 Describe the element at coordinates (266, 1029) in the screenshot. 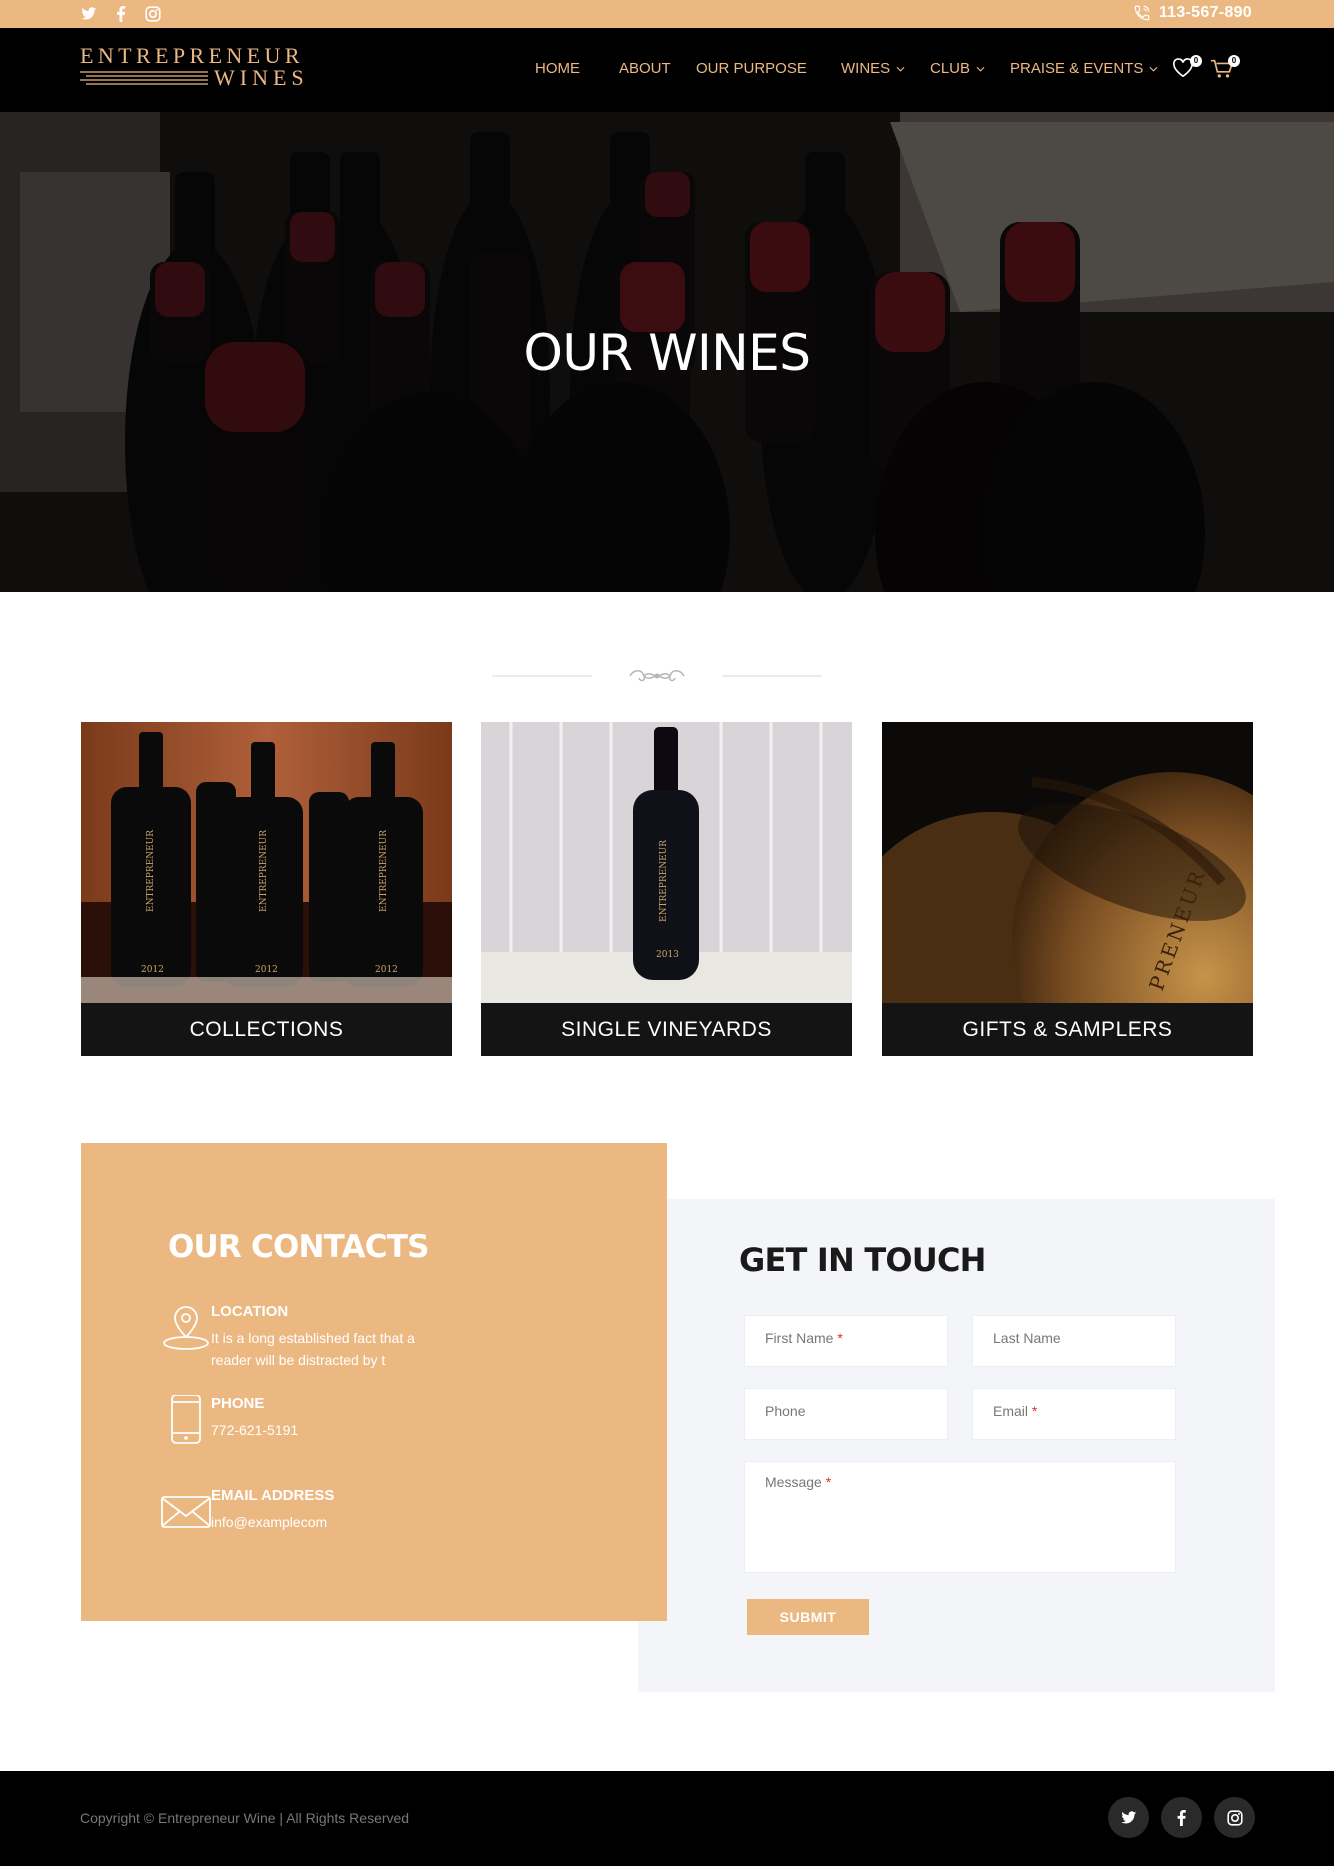

I see `category-label: COLLECTIONS` at that location.